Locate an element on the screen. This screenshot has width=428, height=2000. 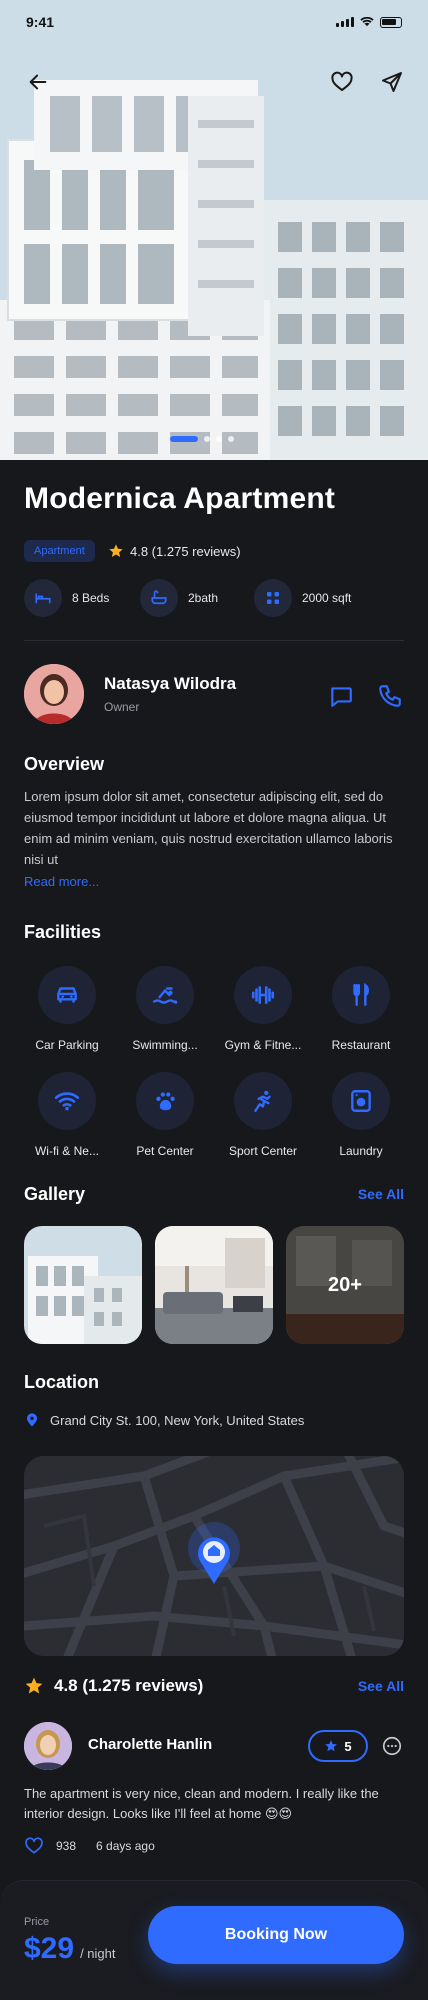
spec-area: 2000 sqft is located at coordinates (302, 598).